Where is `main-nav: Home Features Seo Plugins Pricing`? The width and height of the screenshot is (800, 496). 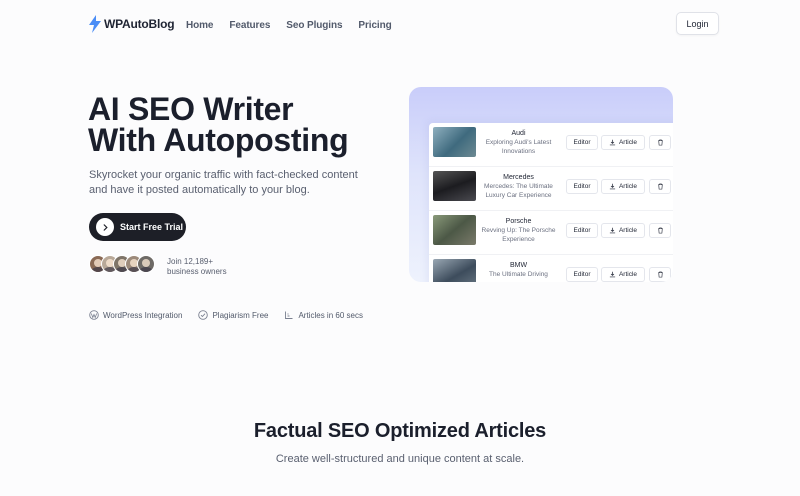
main-nav: Home Features Seo Plugins Pricing is located at coordinates (289, 25).